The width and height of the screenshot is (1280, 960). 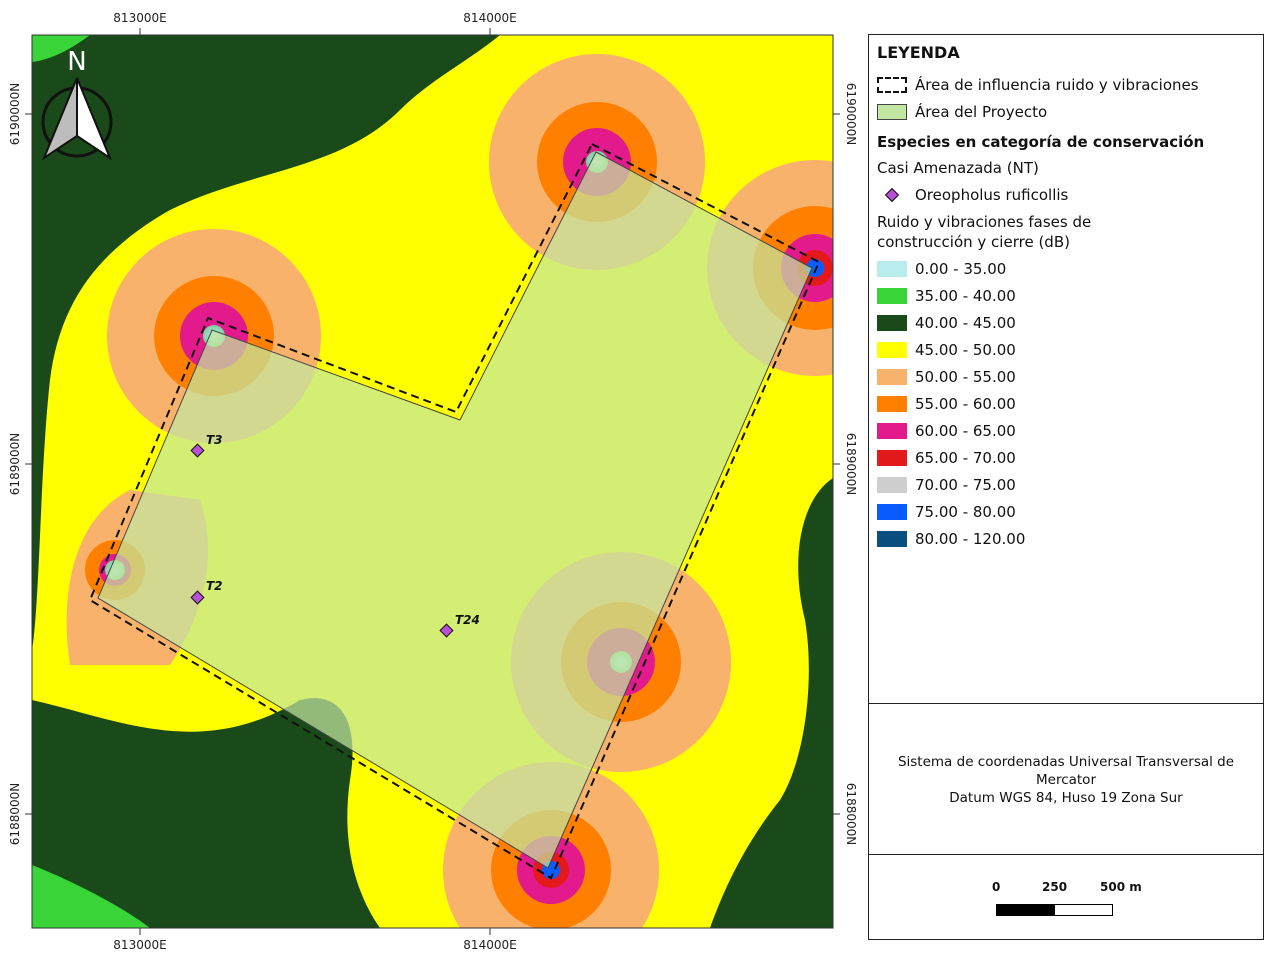 What do you see at coordinates (76, 62) in the screenshot?
I see `north-label: N` at bounding box center [76, 62].